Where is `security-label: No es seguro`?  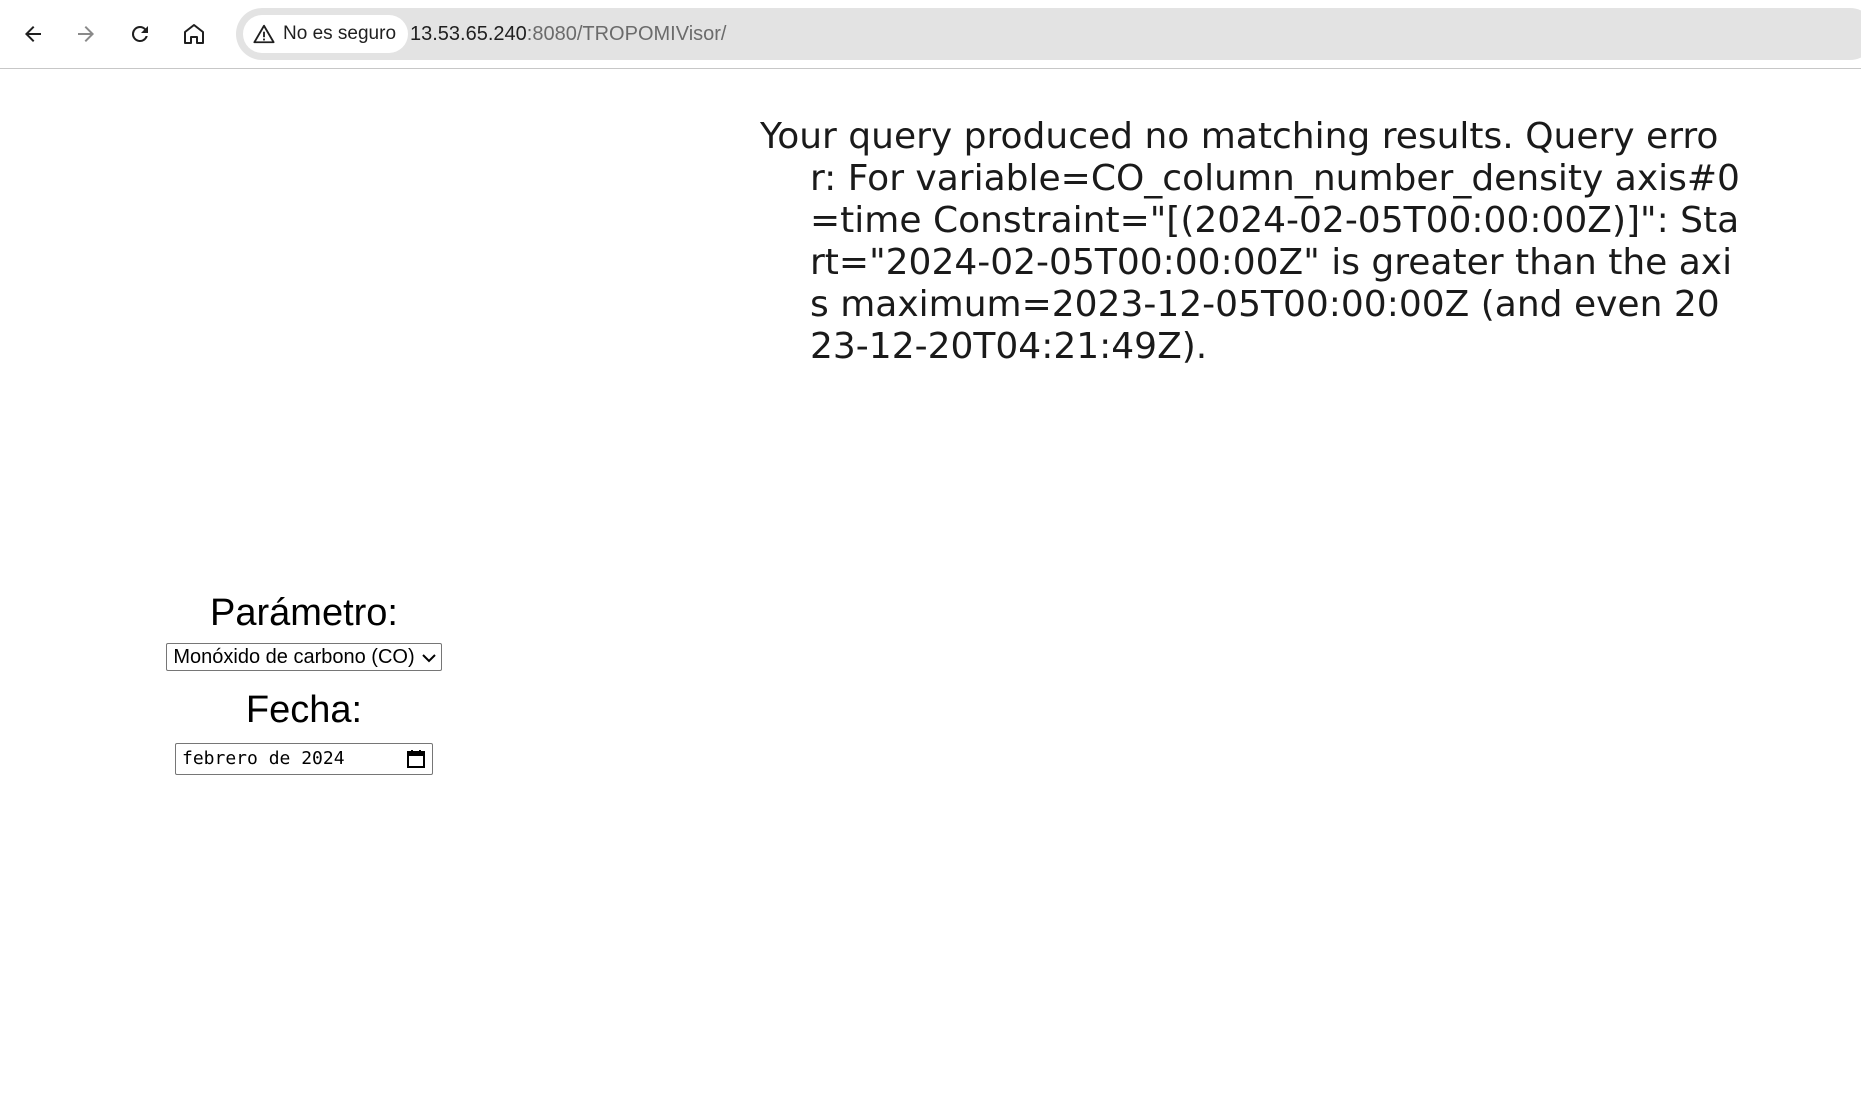 security-label: No es seguro is located at coordinates (340, 33).